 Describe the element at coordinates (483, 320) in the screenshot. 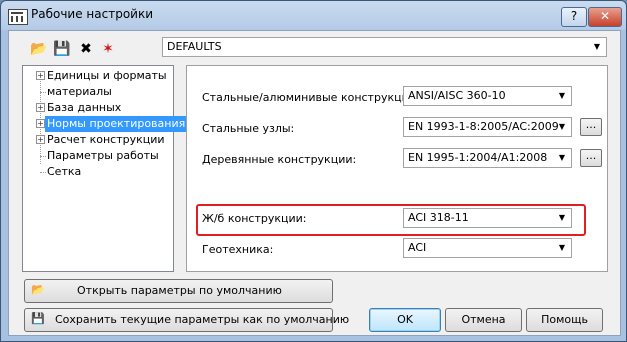

I see `cancel-button: Отмена` at that location.